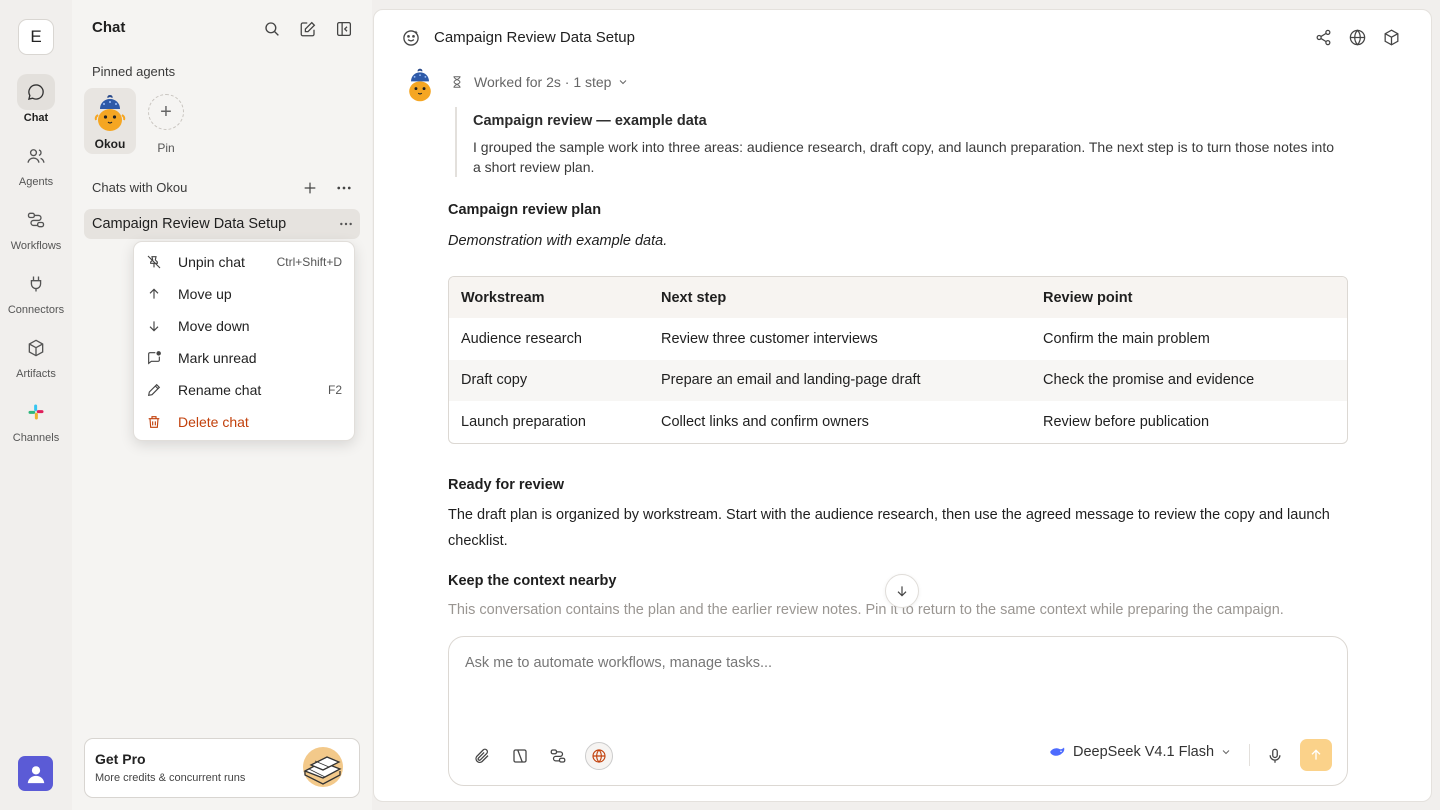 The height and width of the screenshot is (810, 1440). Describe the element at coordinates (244, 326) in the screenshot. I see `menu-item-move-down: Move down` at that location.